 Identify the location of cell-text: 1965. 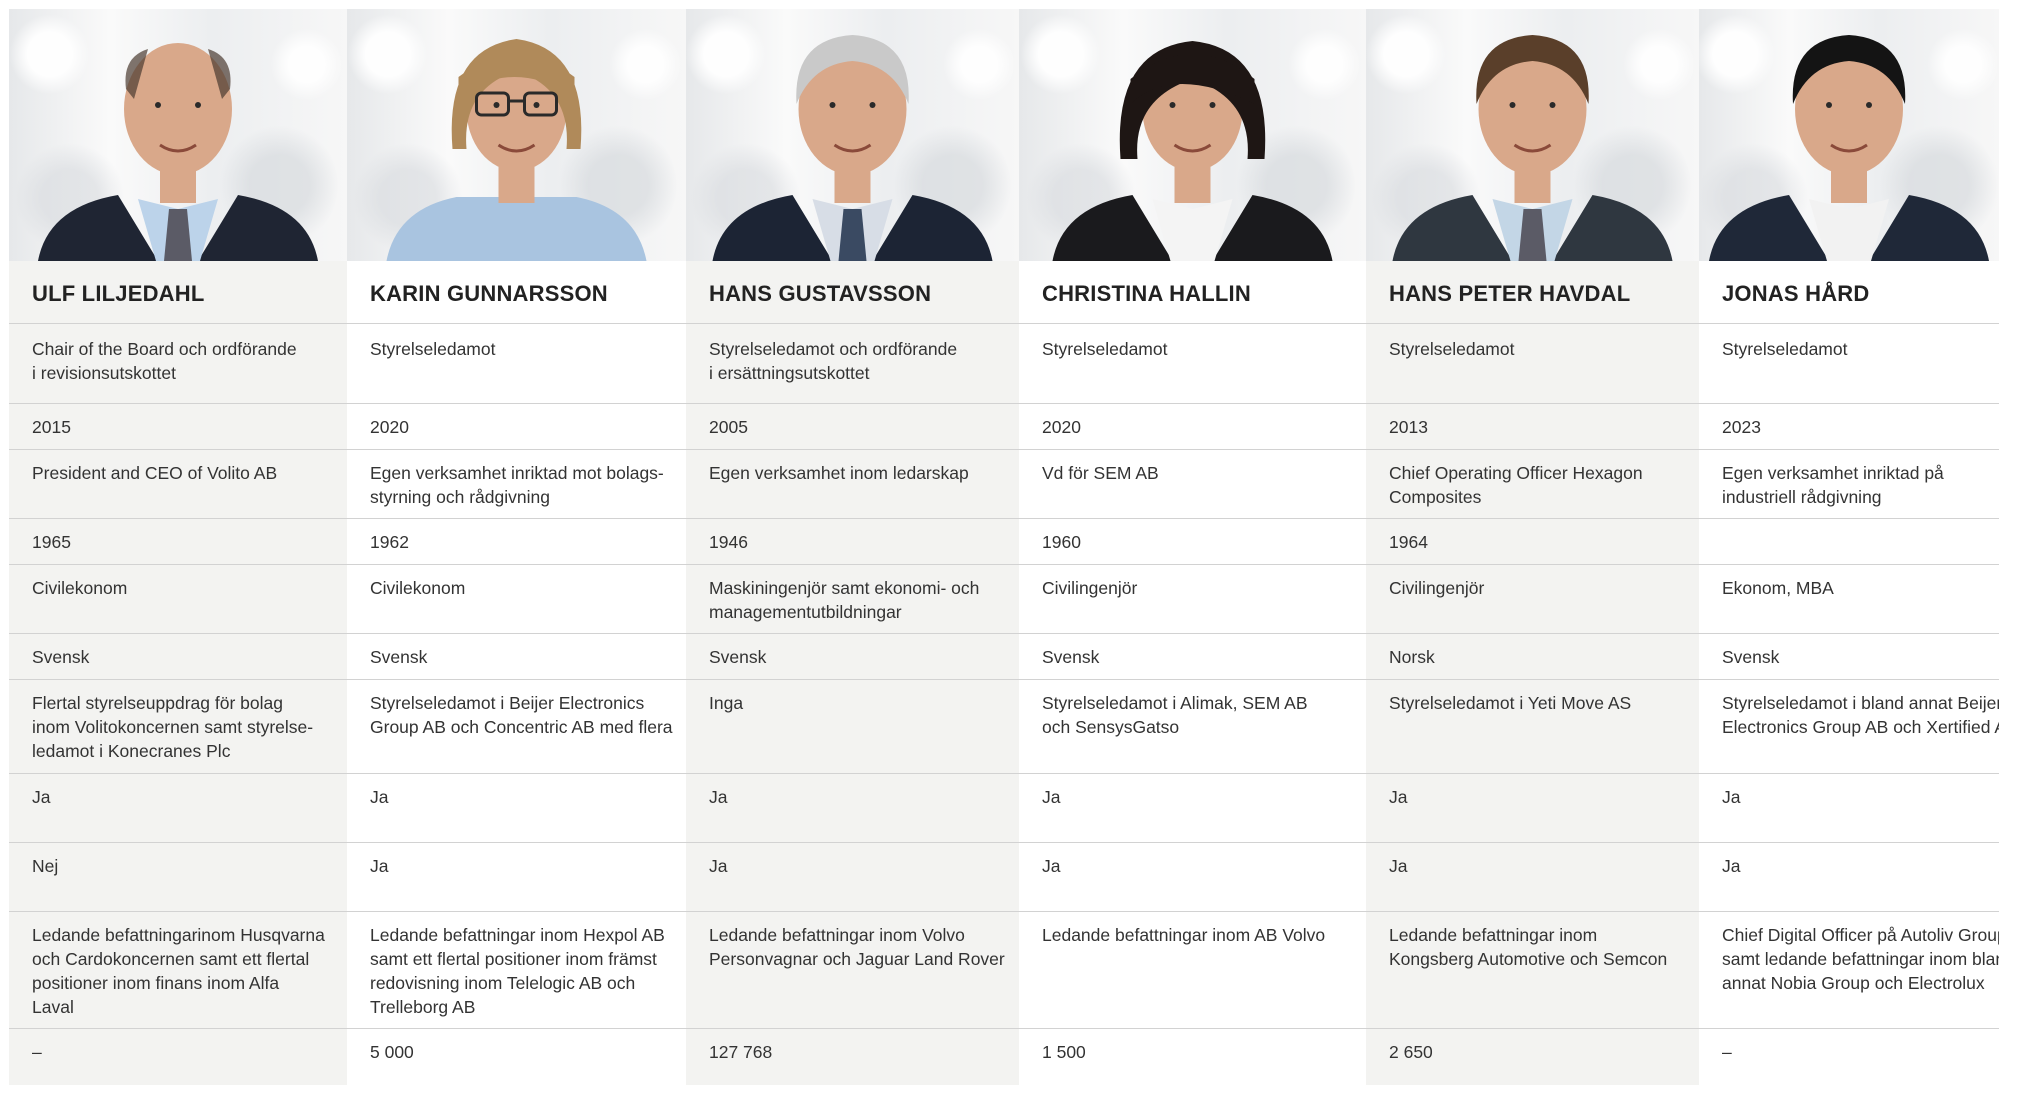
(51, 542).